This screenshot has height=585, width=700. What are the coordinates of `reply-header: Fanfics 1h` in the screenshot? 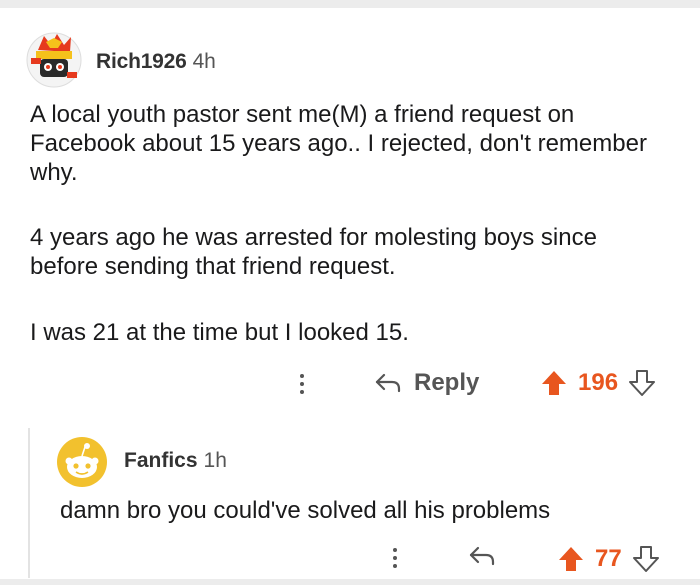 It's located at (175, 461).